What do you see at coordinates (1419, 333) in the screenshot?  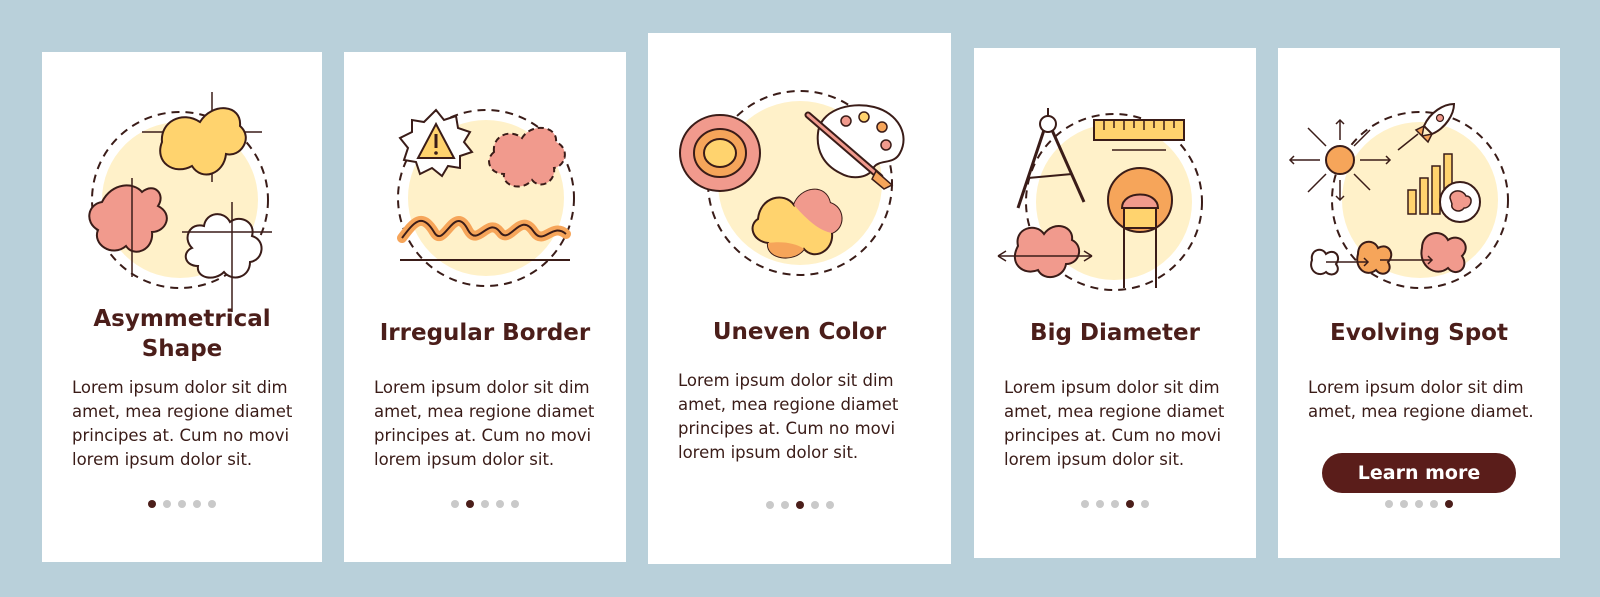 I see `card-title: Evolving Spot` at bounding box center [1419, 333].